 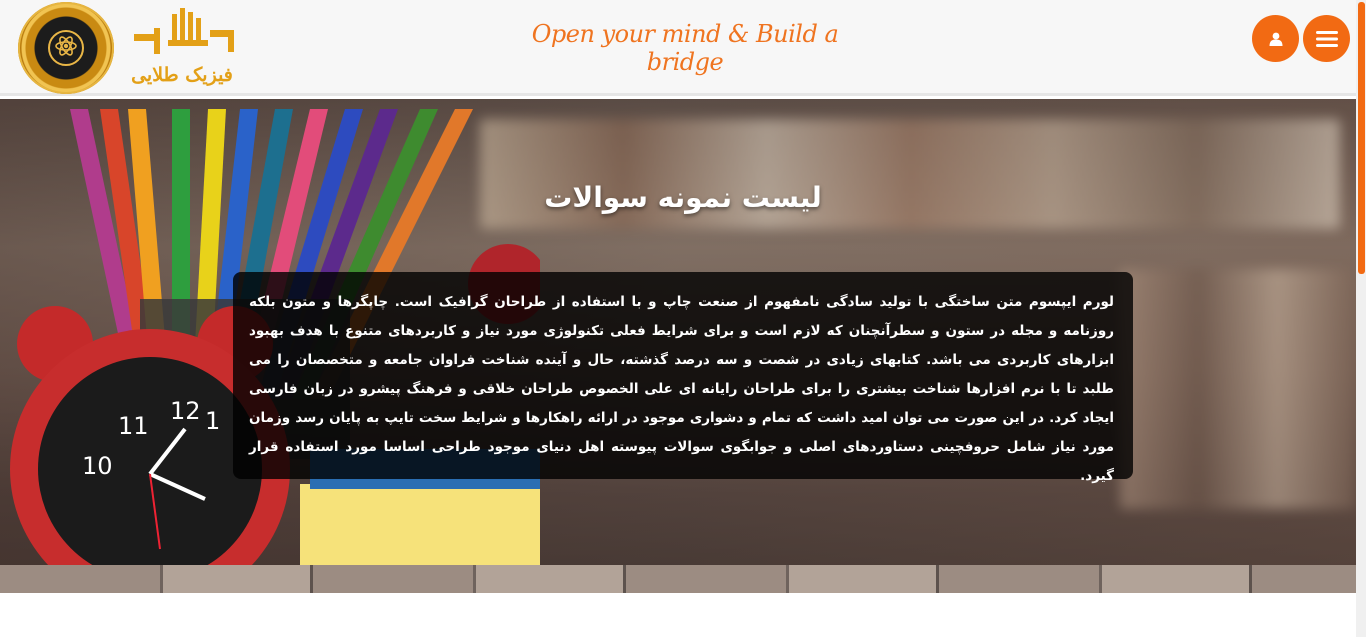 I want to click on clock-numeral-11: 11, so click(x=133, y=426).